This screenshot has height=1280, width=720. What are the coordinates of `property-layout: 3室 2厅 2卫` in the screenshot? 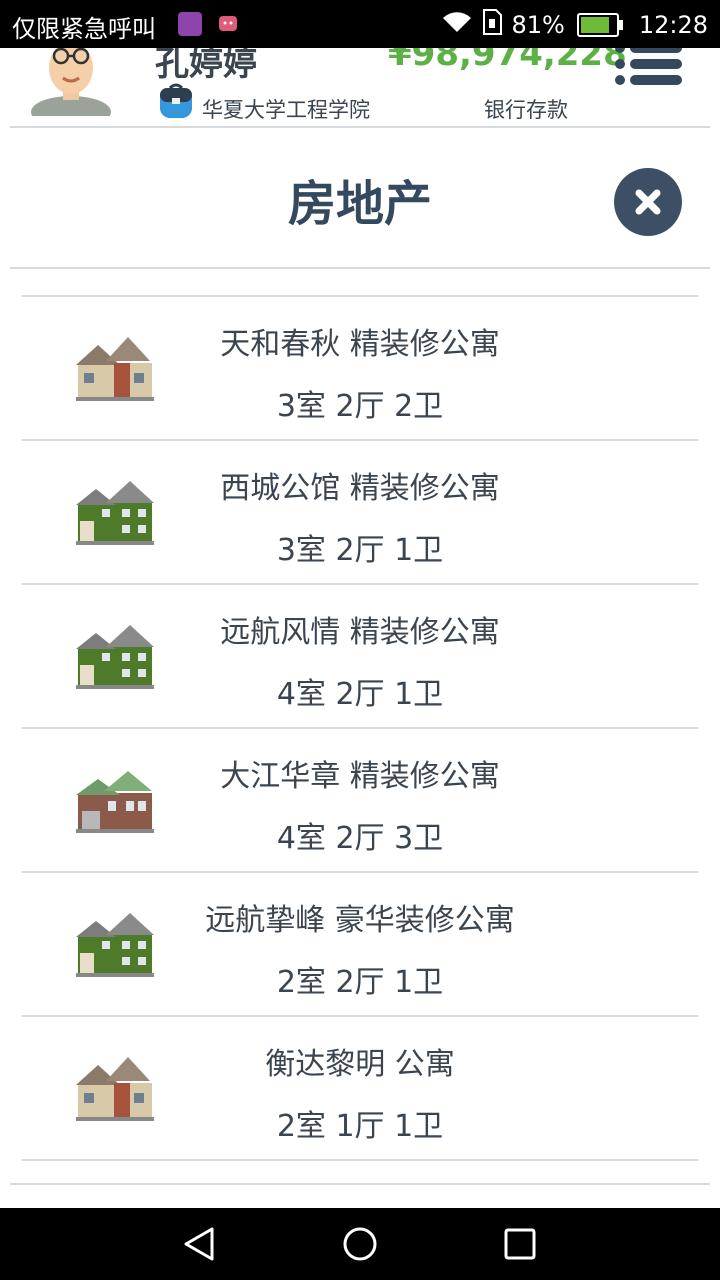 It's located at (360, 406).